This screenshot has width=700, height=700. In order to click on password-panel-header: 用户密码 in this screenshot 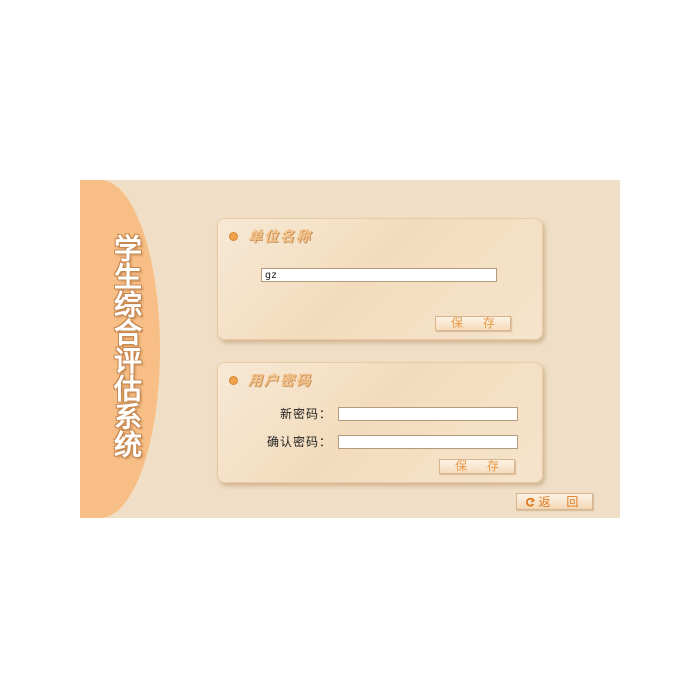, I will do `click(270, 380)`.